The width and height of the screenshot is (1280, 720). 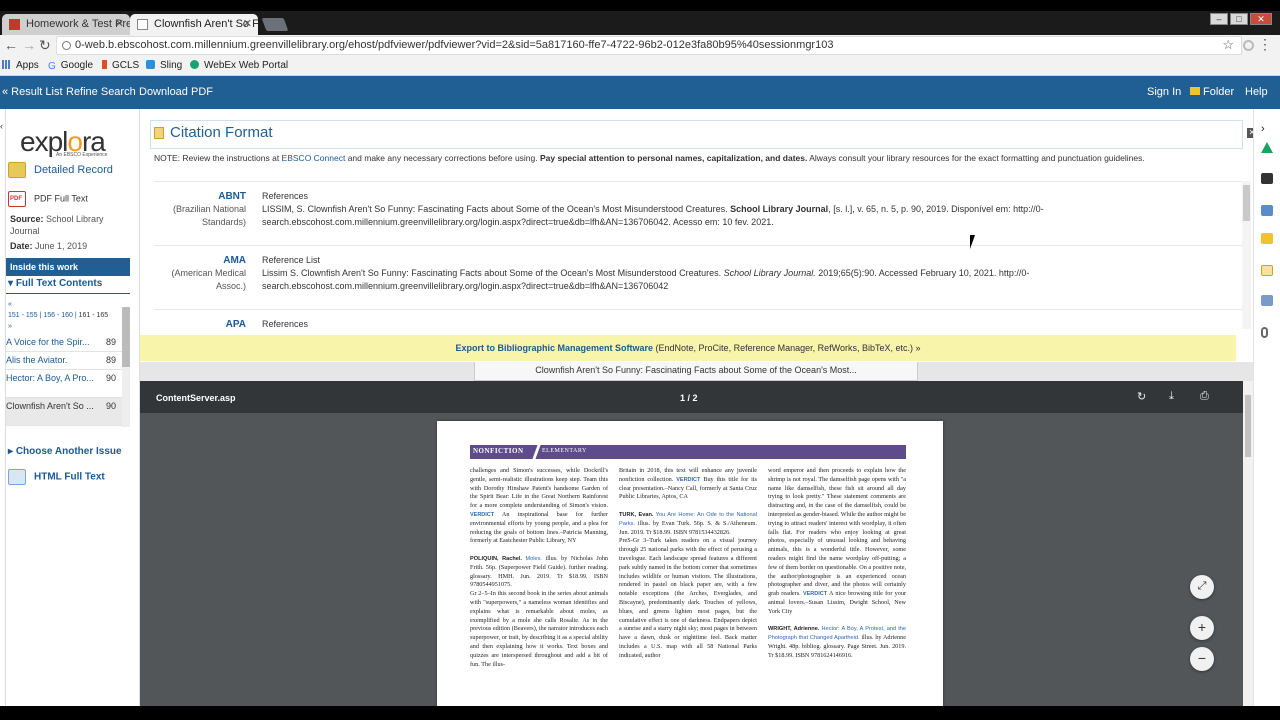 What do you see at coordinates (45, 45) in the screenshot?
I see `reload-icon: ↻` at bounding box center [45, 45].